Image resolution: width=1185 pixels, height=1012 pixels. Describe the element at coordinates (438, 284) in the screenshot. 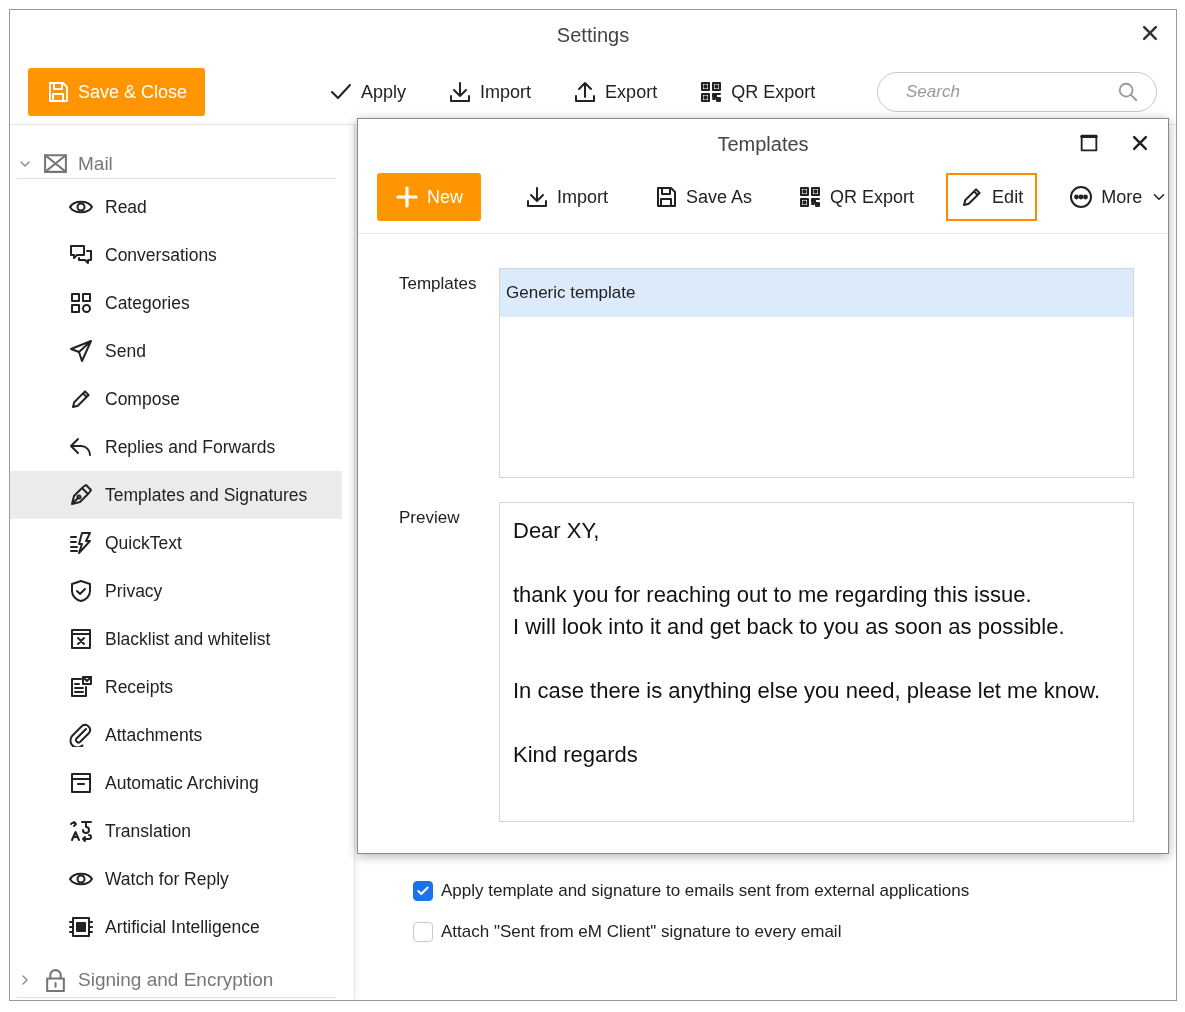

I see `field-label: Templates` at that location.